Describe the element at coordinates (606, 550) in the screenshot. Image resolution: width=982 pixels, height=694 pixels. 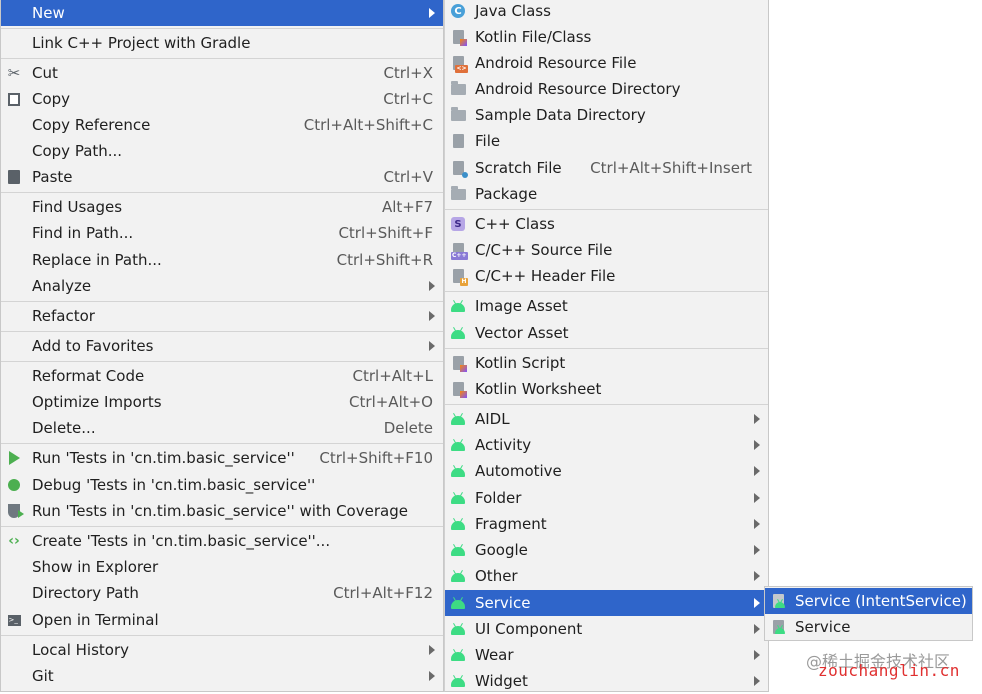
I see `new-item-google: Google` at that location.